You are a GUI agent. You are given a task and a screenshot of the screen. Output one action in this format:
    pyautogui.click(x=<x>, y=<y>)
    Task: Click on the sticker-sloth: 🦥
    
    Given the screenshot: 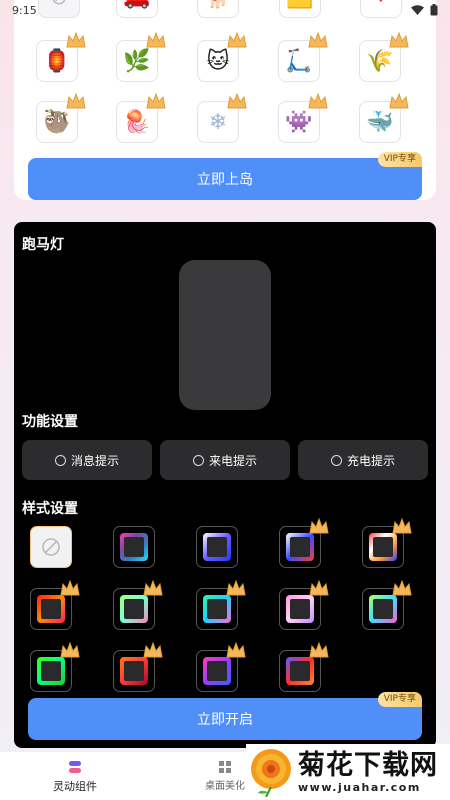 What is the action you would take?
    pyautogui.click(x=61, y=117)
    